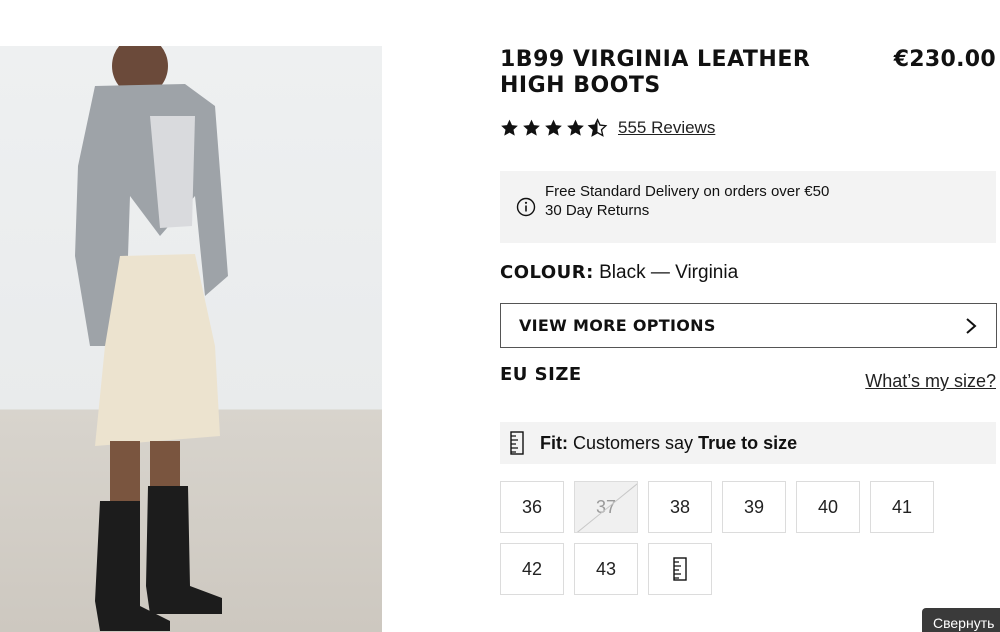  What do you see at coordinates (669, 272) in the screenshot?
I see `colour-value: Black — Virginia` at bounding box center [669, 272].